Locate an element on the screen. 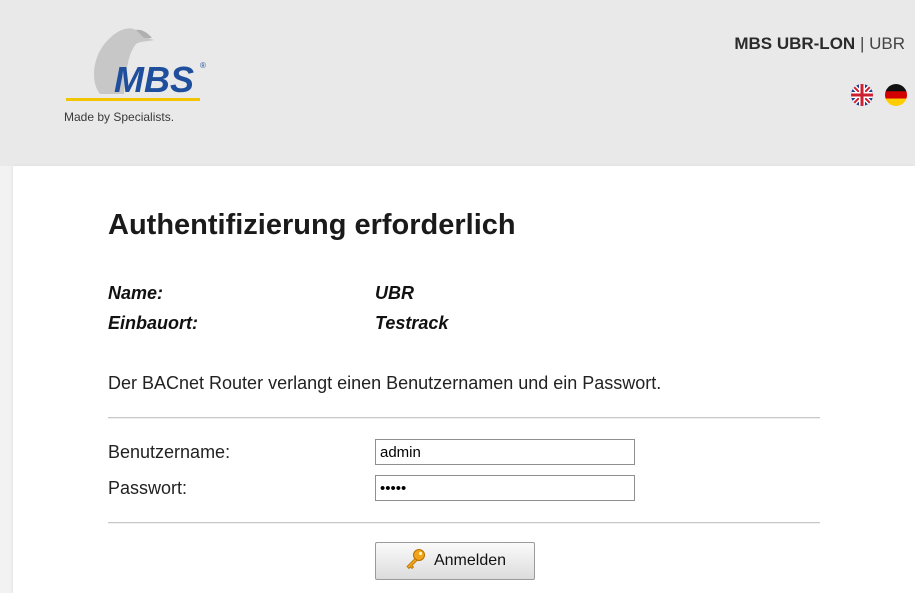  logo-tagline: Made by Specialists. is located at coordinates (119, 117).